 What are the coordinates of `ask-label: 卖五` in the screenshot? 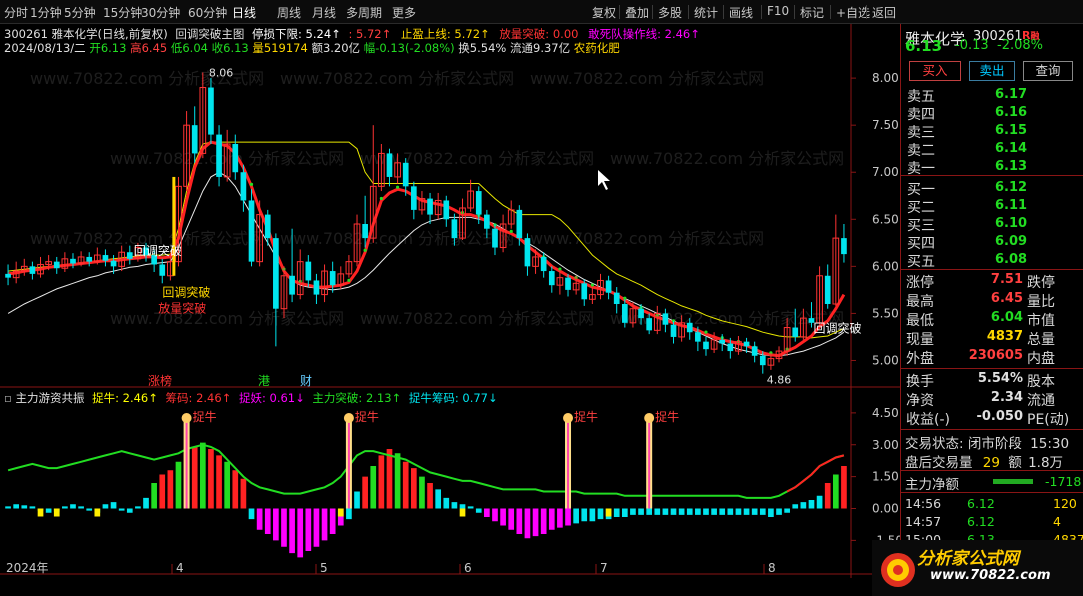 It's located at (921, 97).